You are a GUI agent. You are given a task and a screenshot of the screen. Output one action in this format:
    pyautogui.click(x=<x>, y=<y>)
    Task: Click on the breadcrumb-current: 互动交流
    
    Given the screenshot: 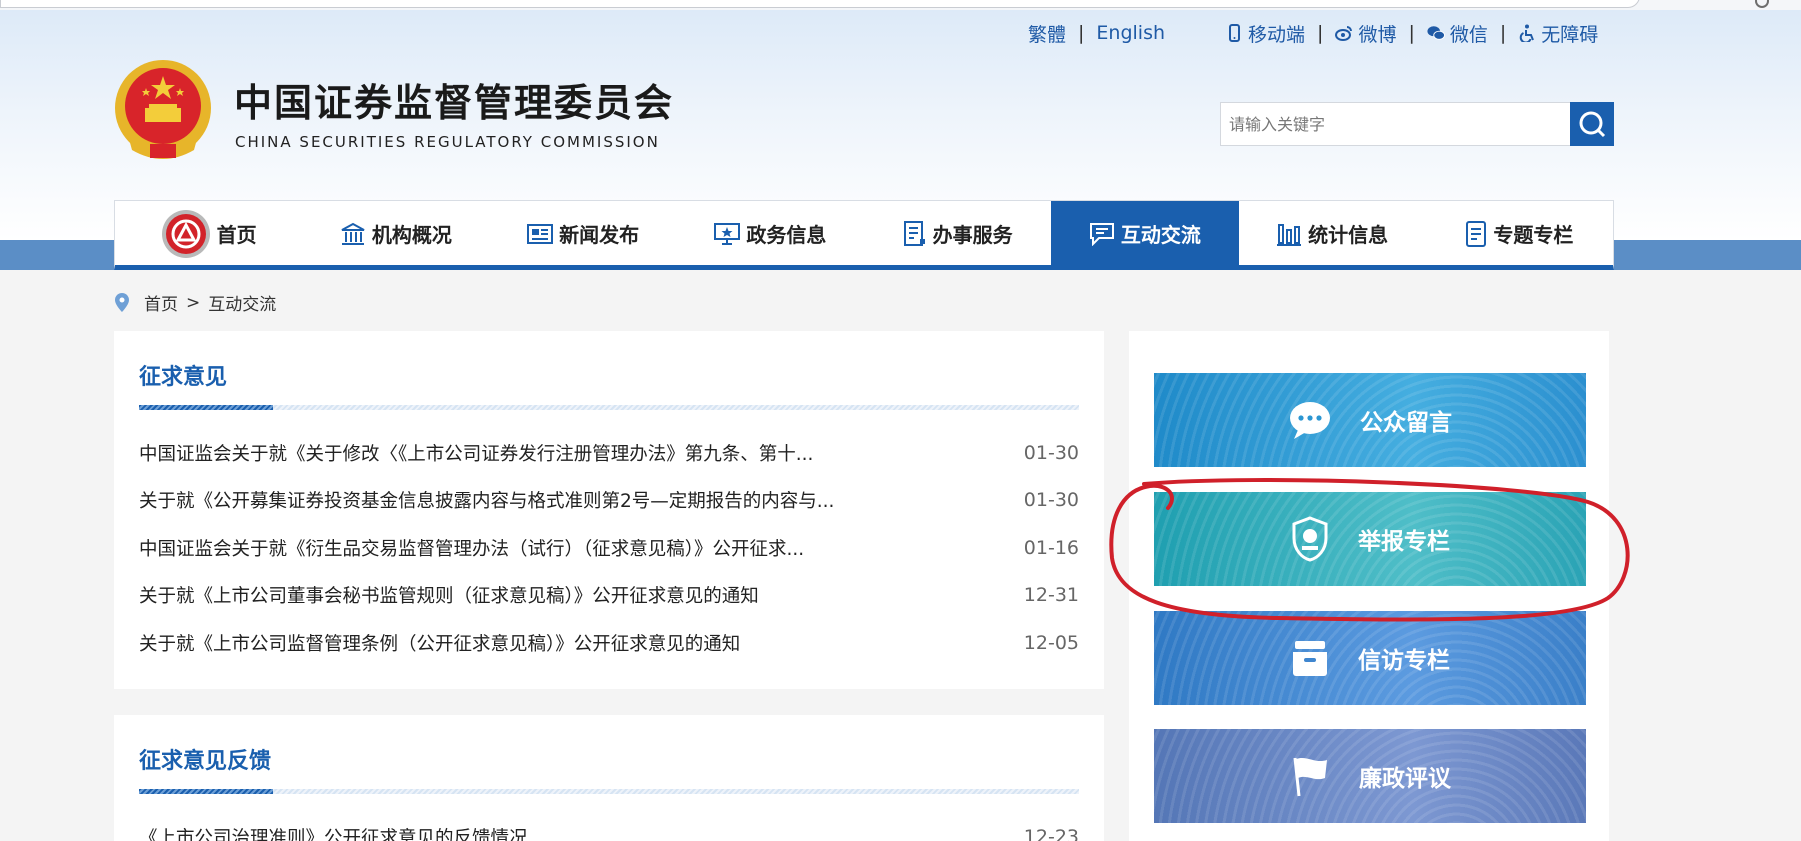 What is the action you would take?
    pyautogui.click(x=242, y=302)
    